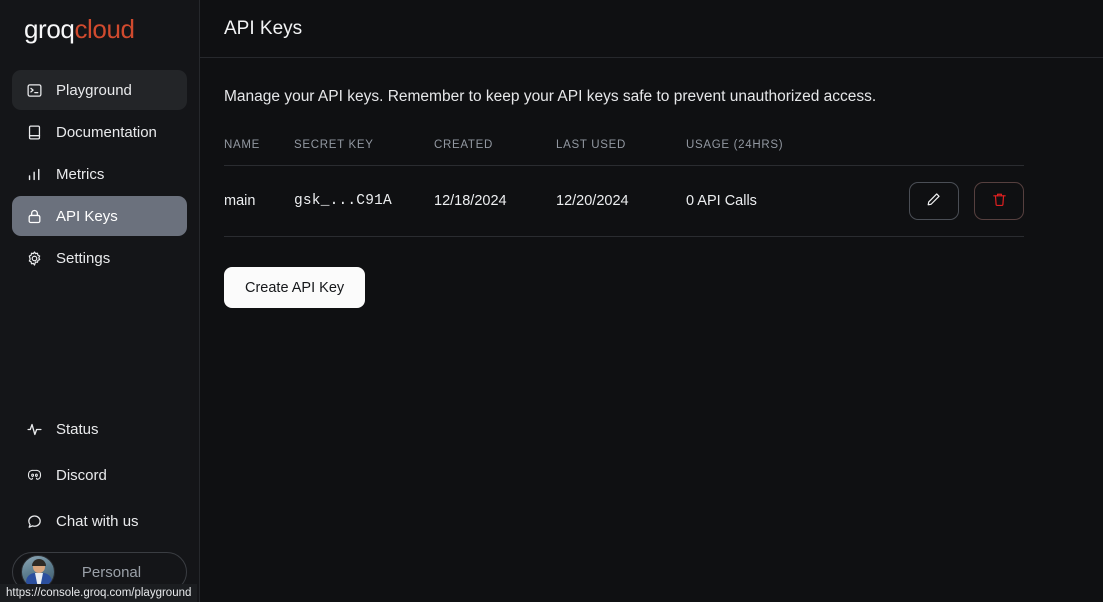 This screenshot has height=602, width=1103. What do you see at coordinates (34, 132) in the screenshot?
I see `book-icon` at bounding box center [34, 132].